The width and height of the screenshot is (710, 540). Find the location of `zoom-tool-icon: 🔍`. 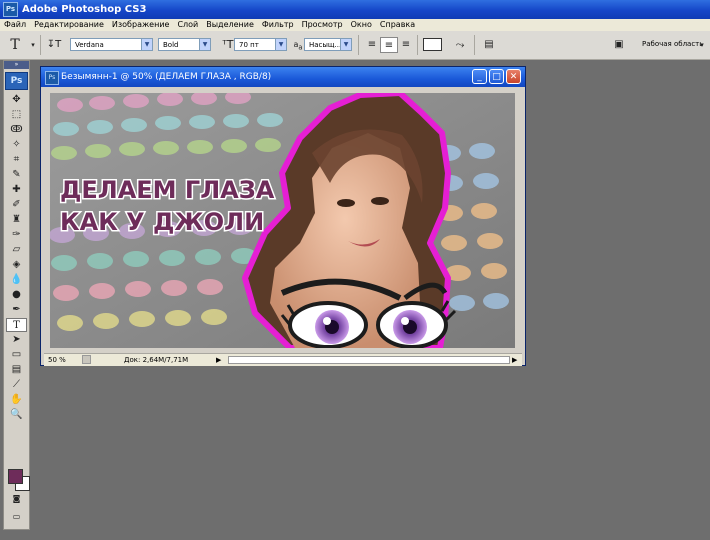

zoom-tool-icon: 🔍 is located at coordinates (16, 415).